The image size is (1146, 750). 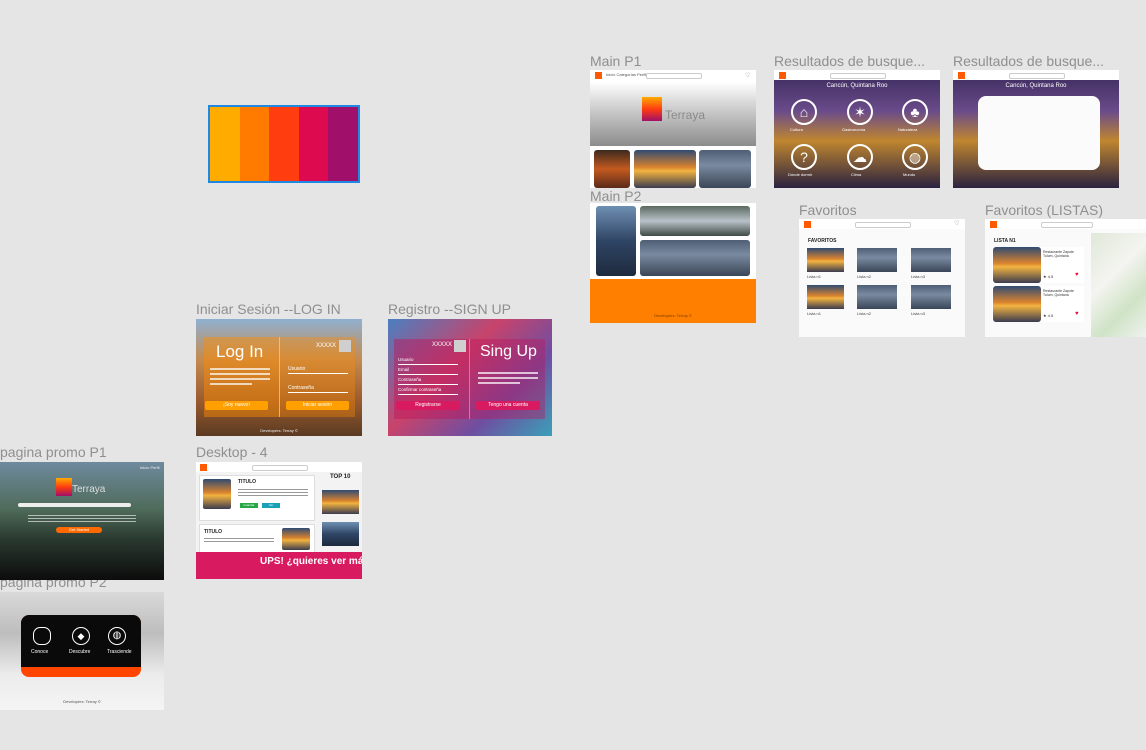 I want to click on frame-main-p1: Inicio Categorías Perfil ♡ Terraya, so click(x=673, y=129).